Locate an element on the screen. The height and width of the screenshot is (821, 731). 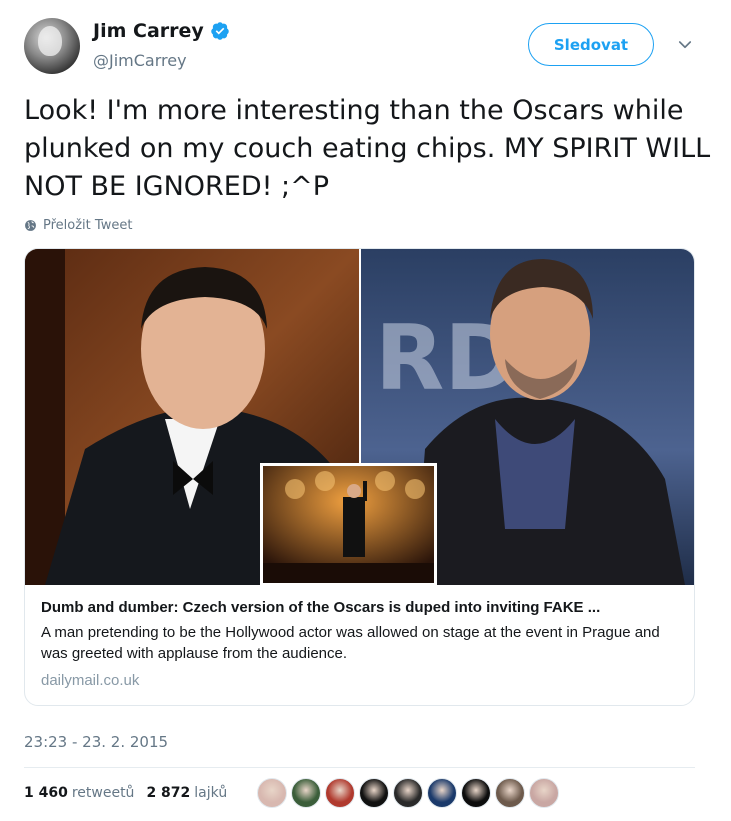
liker-avatars is located at coordinates (410, 793).